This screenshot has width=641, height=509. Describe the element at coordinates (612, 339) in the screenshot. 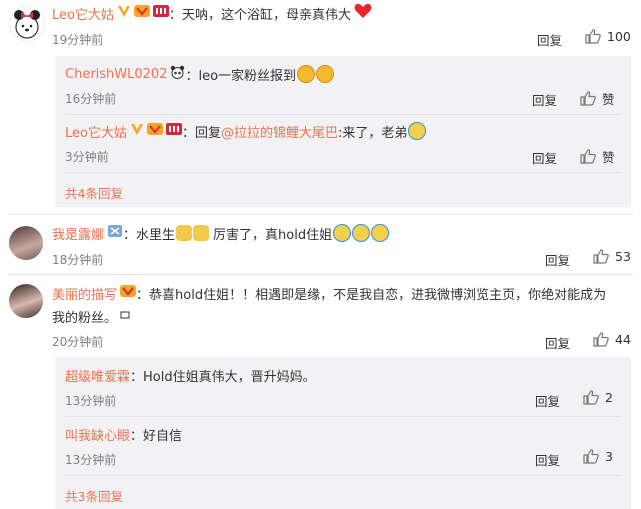

I see `comment-3-like-button: 44` at that location.